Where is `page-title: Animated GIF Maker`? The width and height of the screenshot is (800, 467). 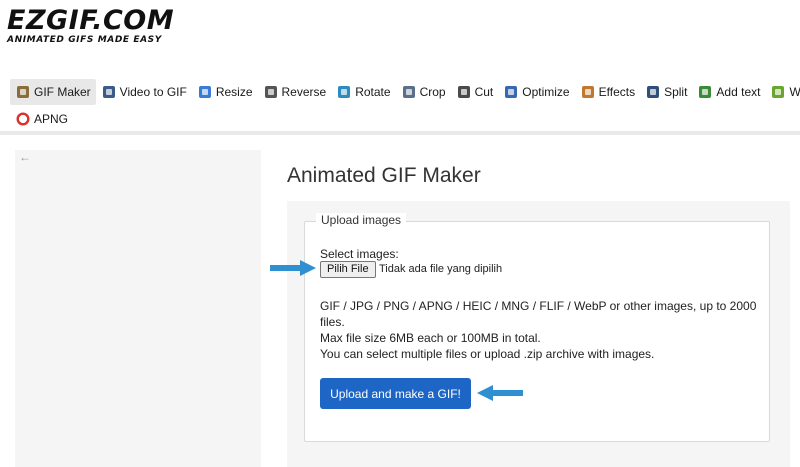 page-title: Animated GIF Maker is located at coordinates (384, 175).